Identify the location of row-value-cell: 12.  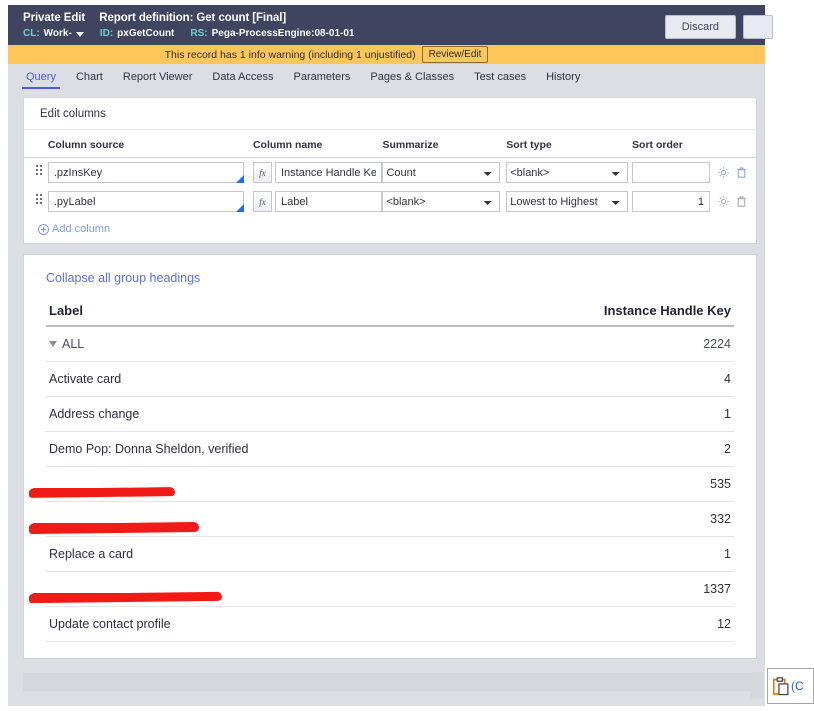
(597, 624).